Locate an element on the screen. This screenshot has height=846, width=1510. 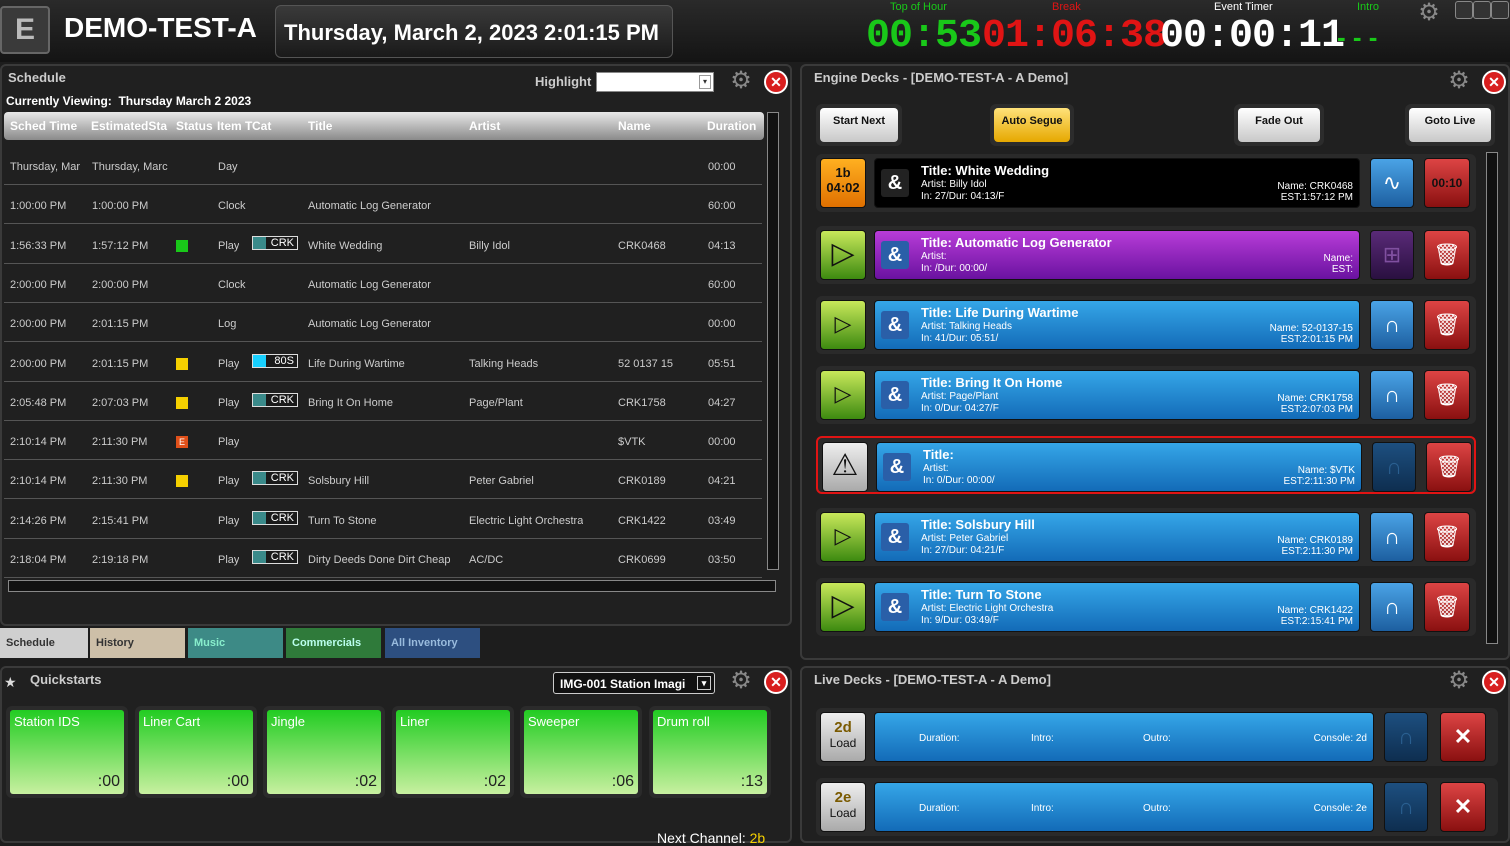
schedule-gear-icon: ⚙ is located at coordinates (741, 81).